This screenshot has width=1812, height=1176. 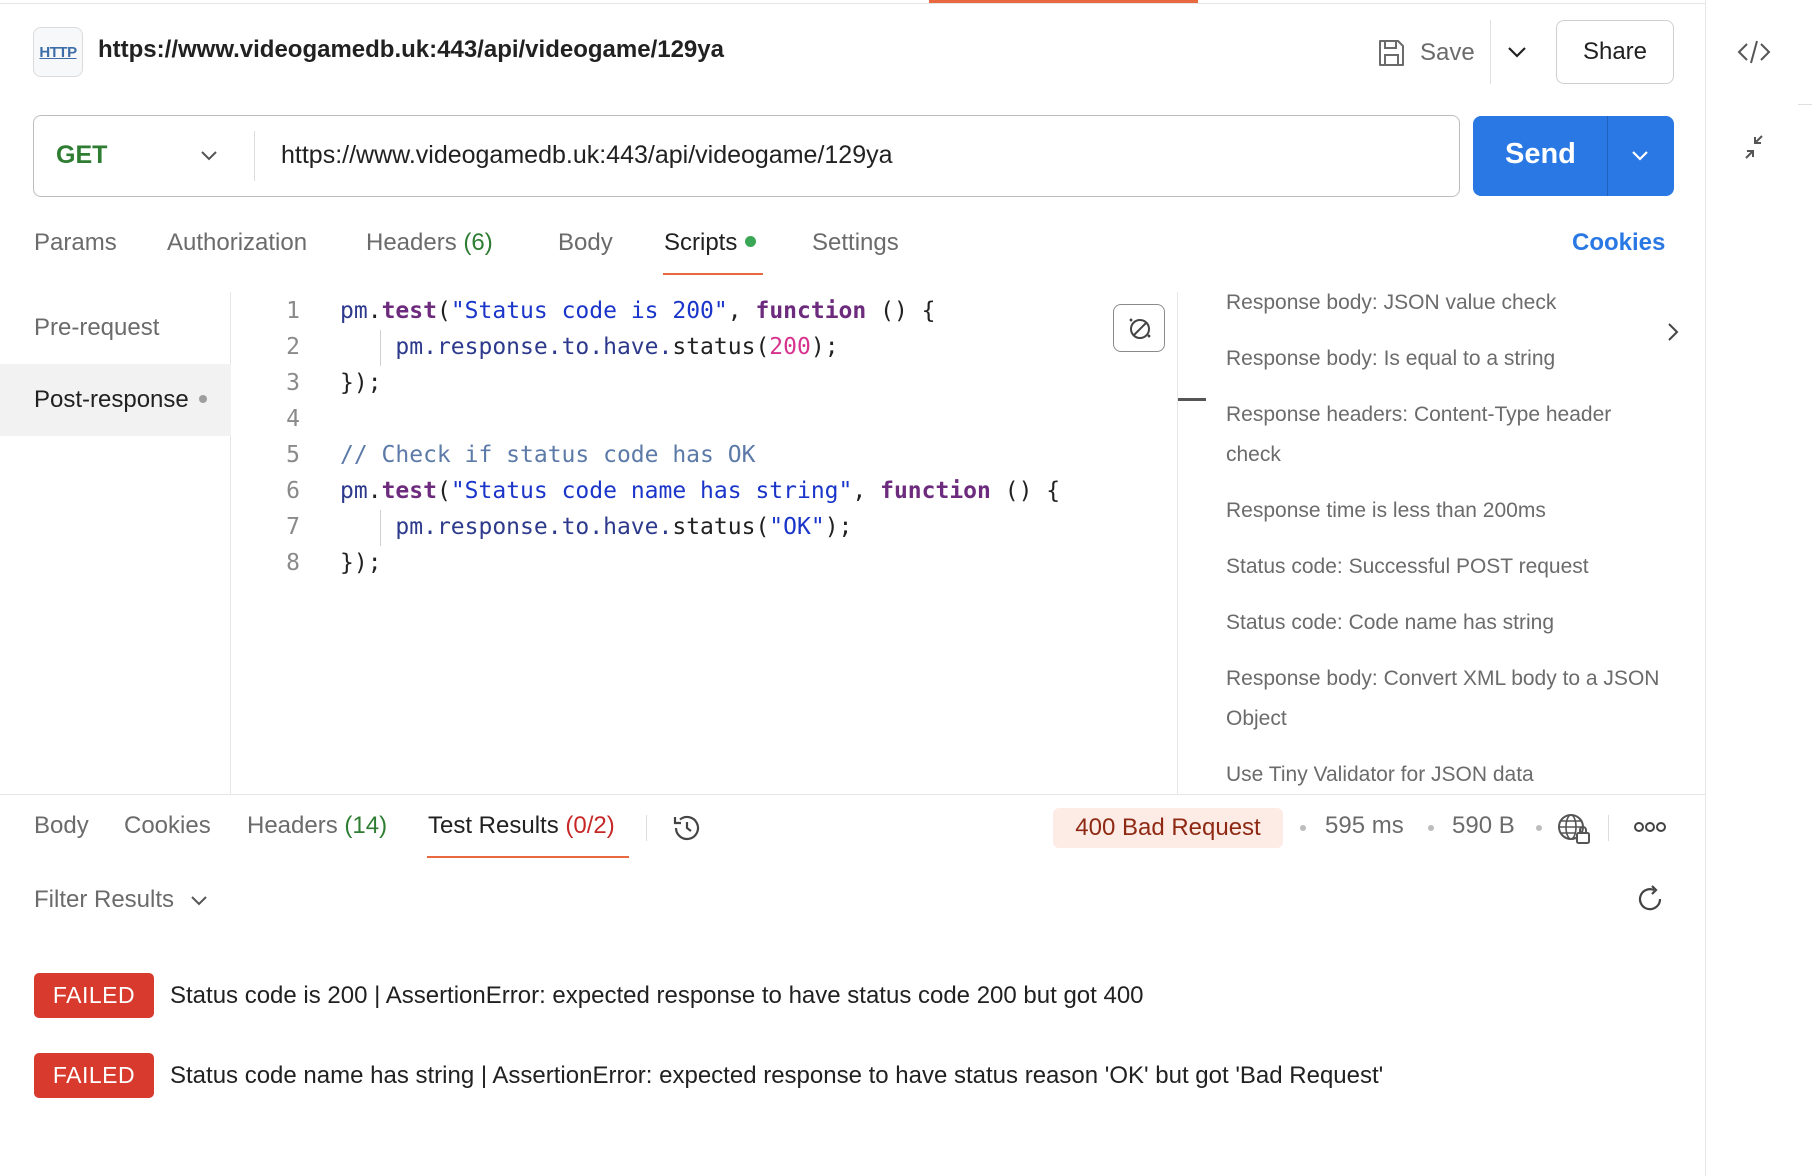 I want to click on code-token: "OK", so click(x=797, y=527).